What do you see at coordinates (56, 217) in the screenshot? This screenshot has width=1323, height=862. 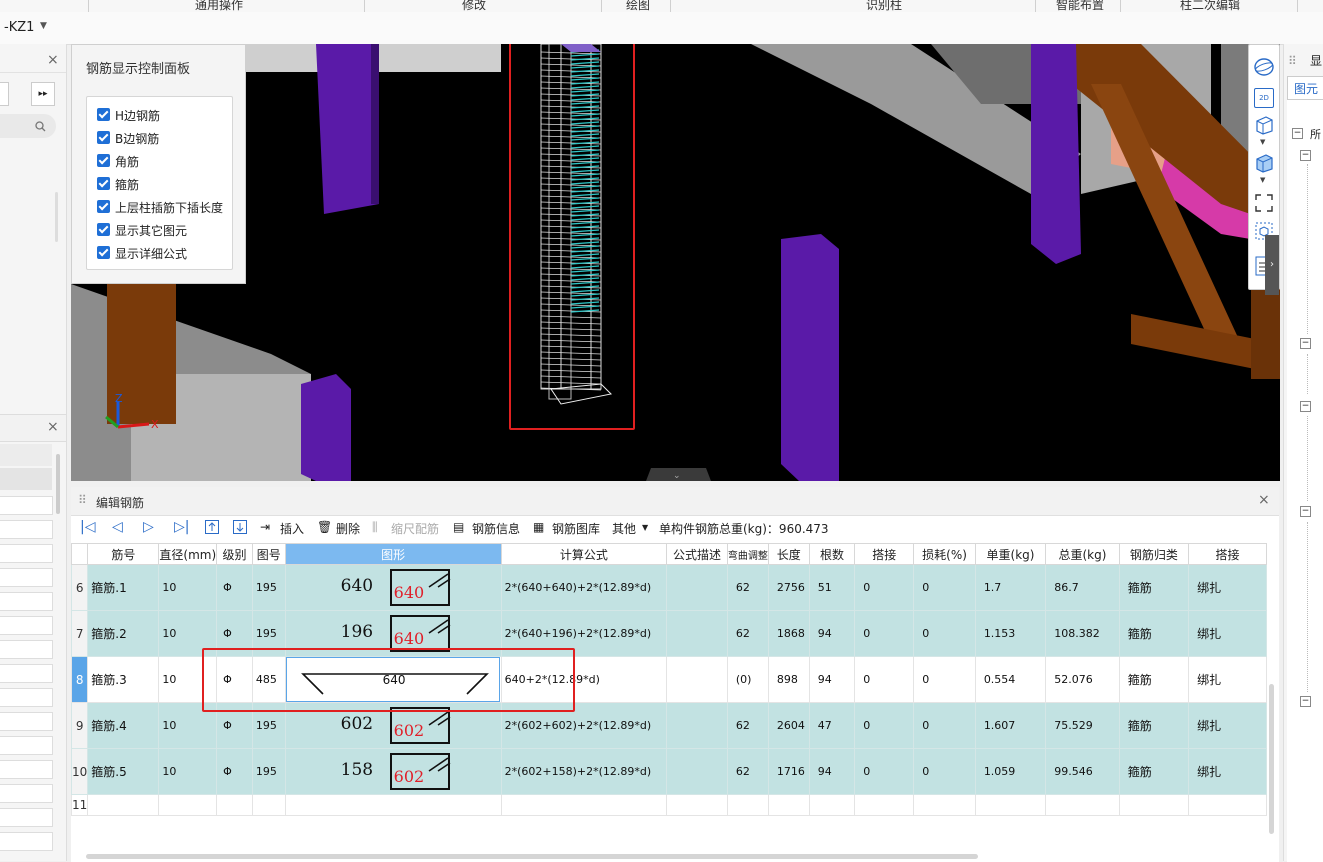 I see `scrollbar` at bounding box center [56, 217].